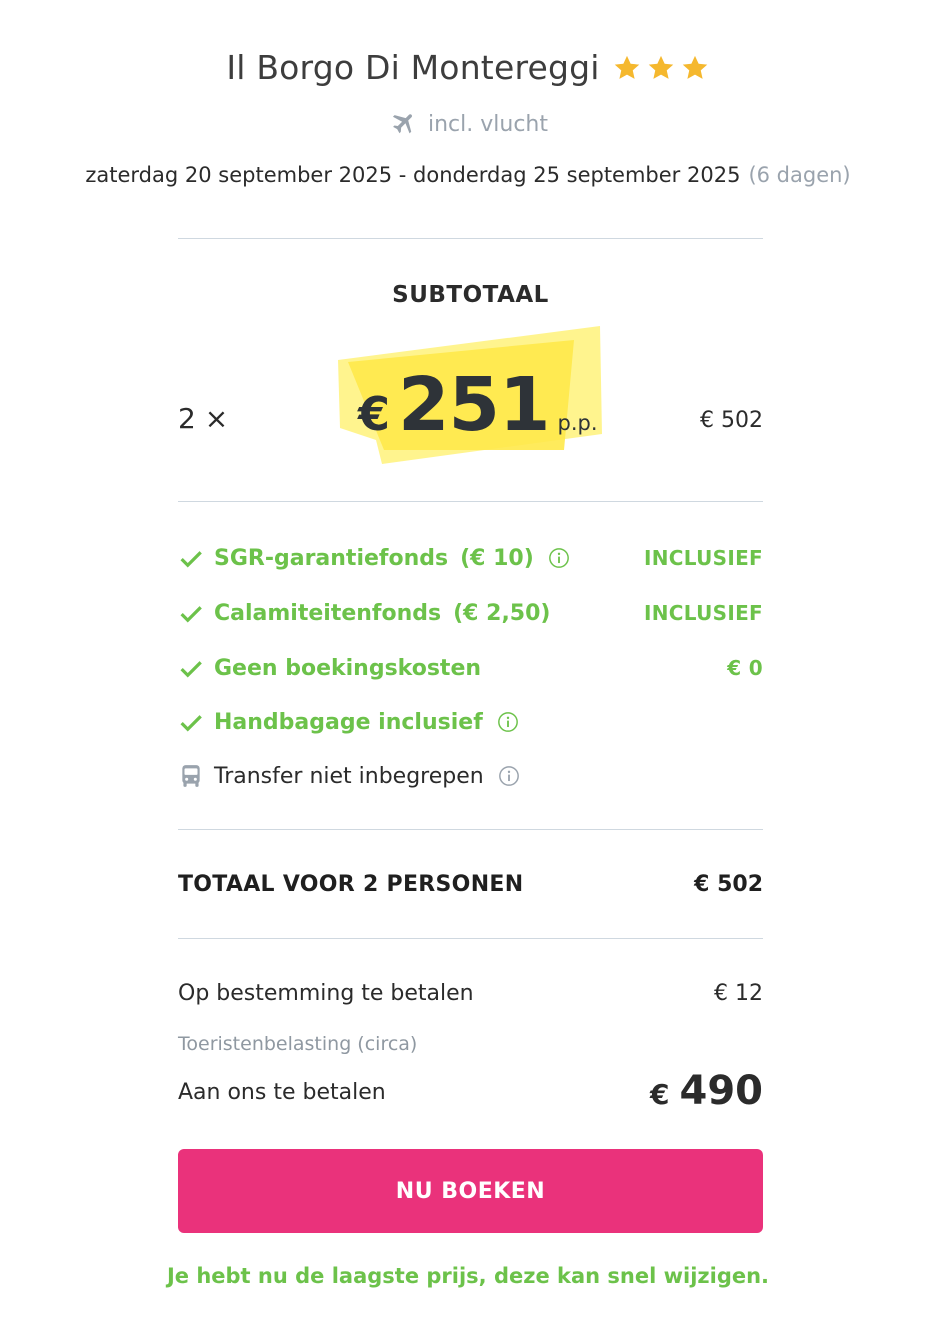  Describe the element at coordinates (351, 884) in the screenshot. I see `total-label: TOTAAL VOOR 2 PERSONEN` at that location.